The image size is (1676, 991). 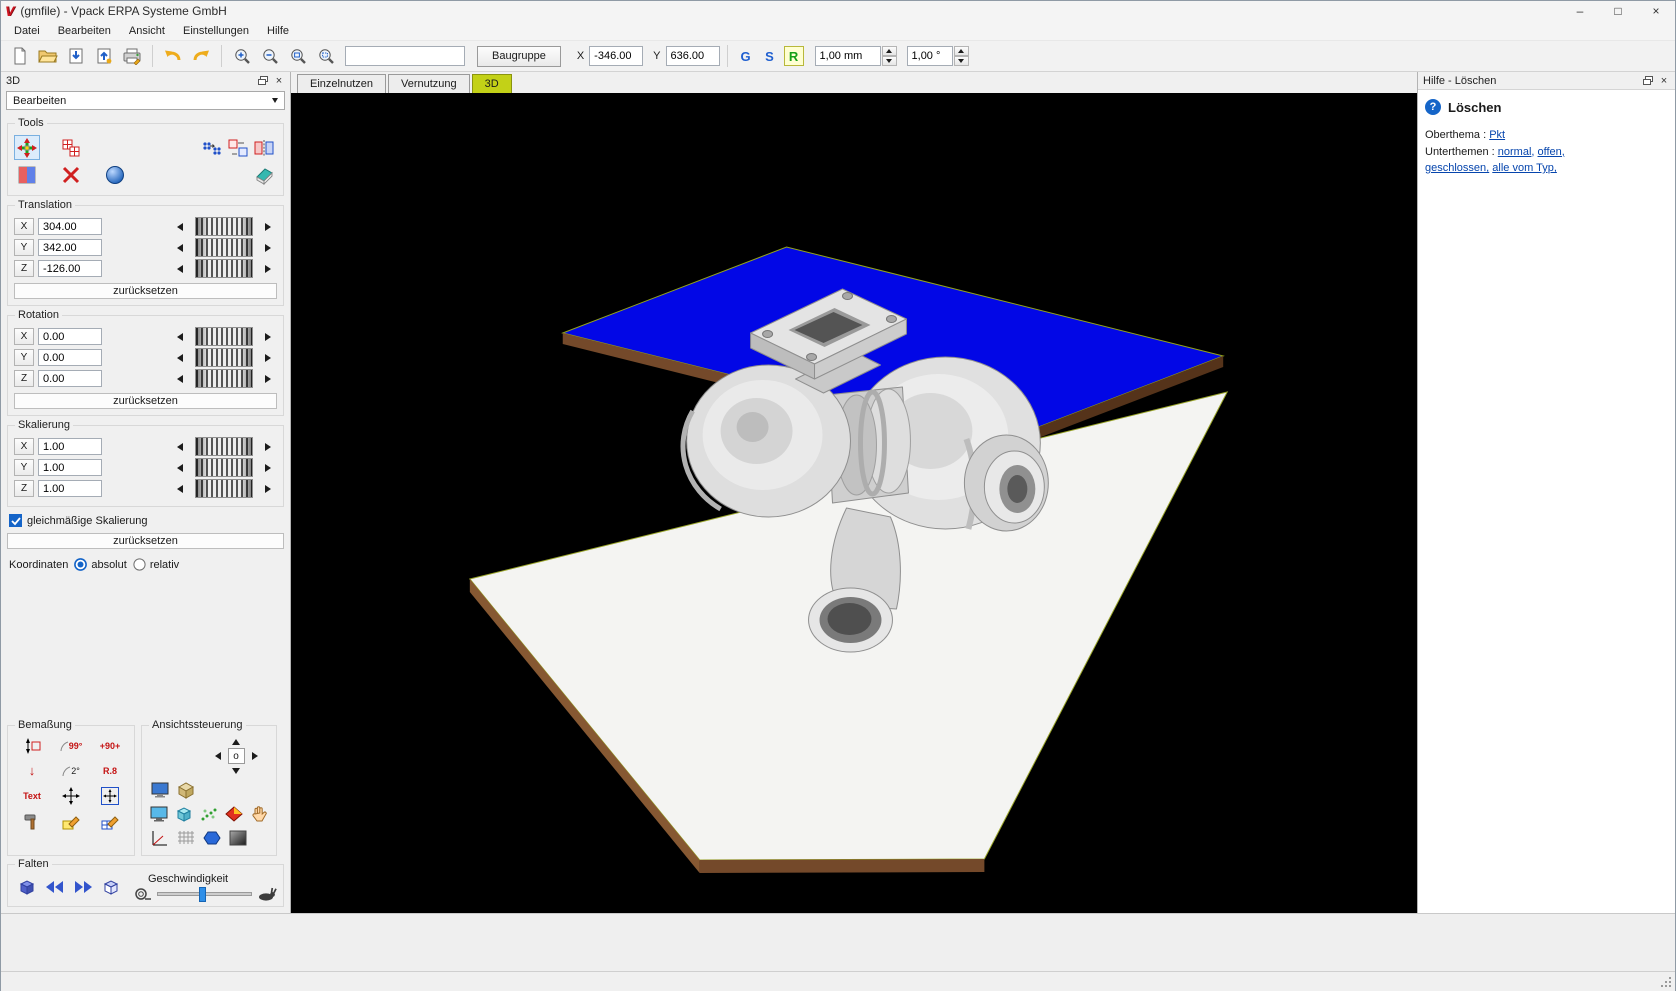 I want to click on tab-vernutzung: Vernutzung, so click(x=429, y=83).